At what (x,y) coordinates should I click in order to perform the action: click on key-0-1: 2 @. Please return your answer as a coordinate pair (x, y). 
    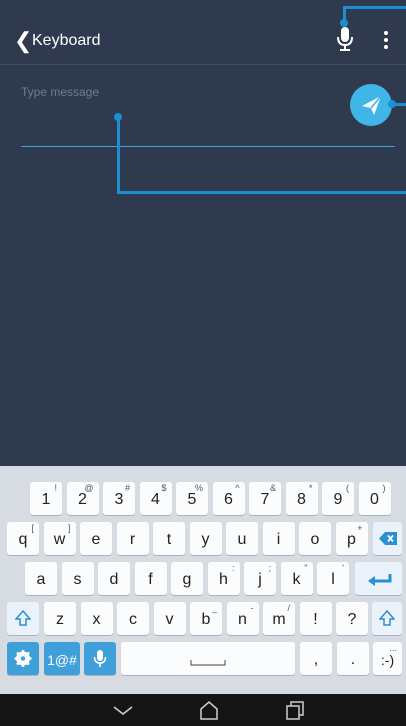
    Looking at the image, I should click on (82, 498).